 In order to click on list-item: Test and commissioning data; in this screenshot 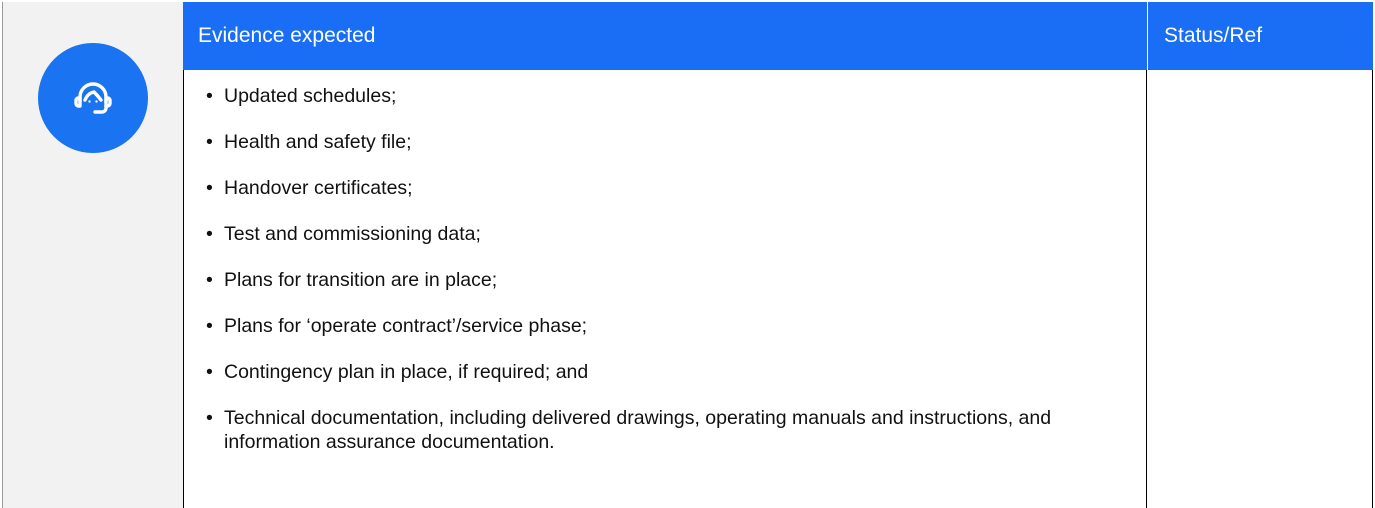, I will do `click(666, 234)`.